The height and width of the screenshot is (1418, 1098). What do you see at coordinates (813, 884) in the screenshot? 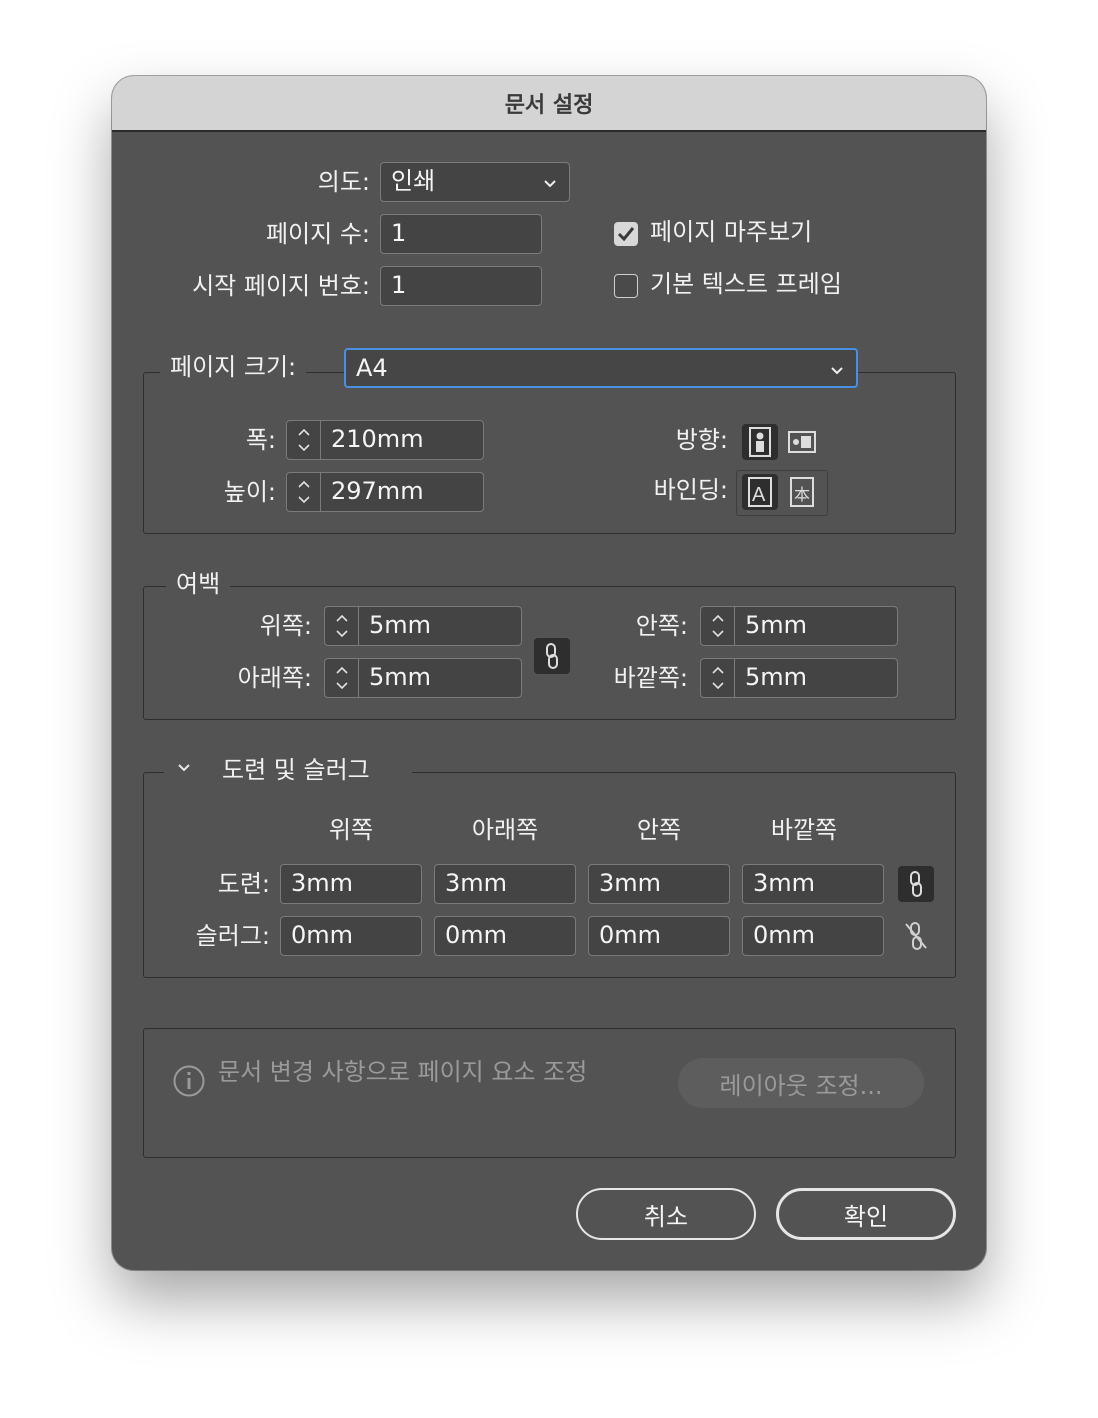
I see `bleed-outside-input: 3mm` at bounding box center [813, 884].